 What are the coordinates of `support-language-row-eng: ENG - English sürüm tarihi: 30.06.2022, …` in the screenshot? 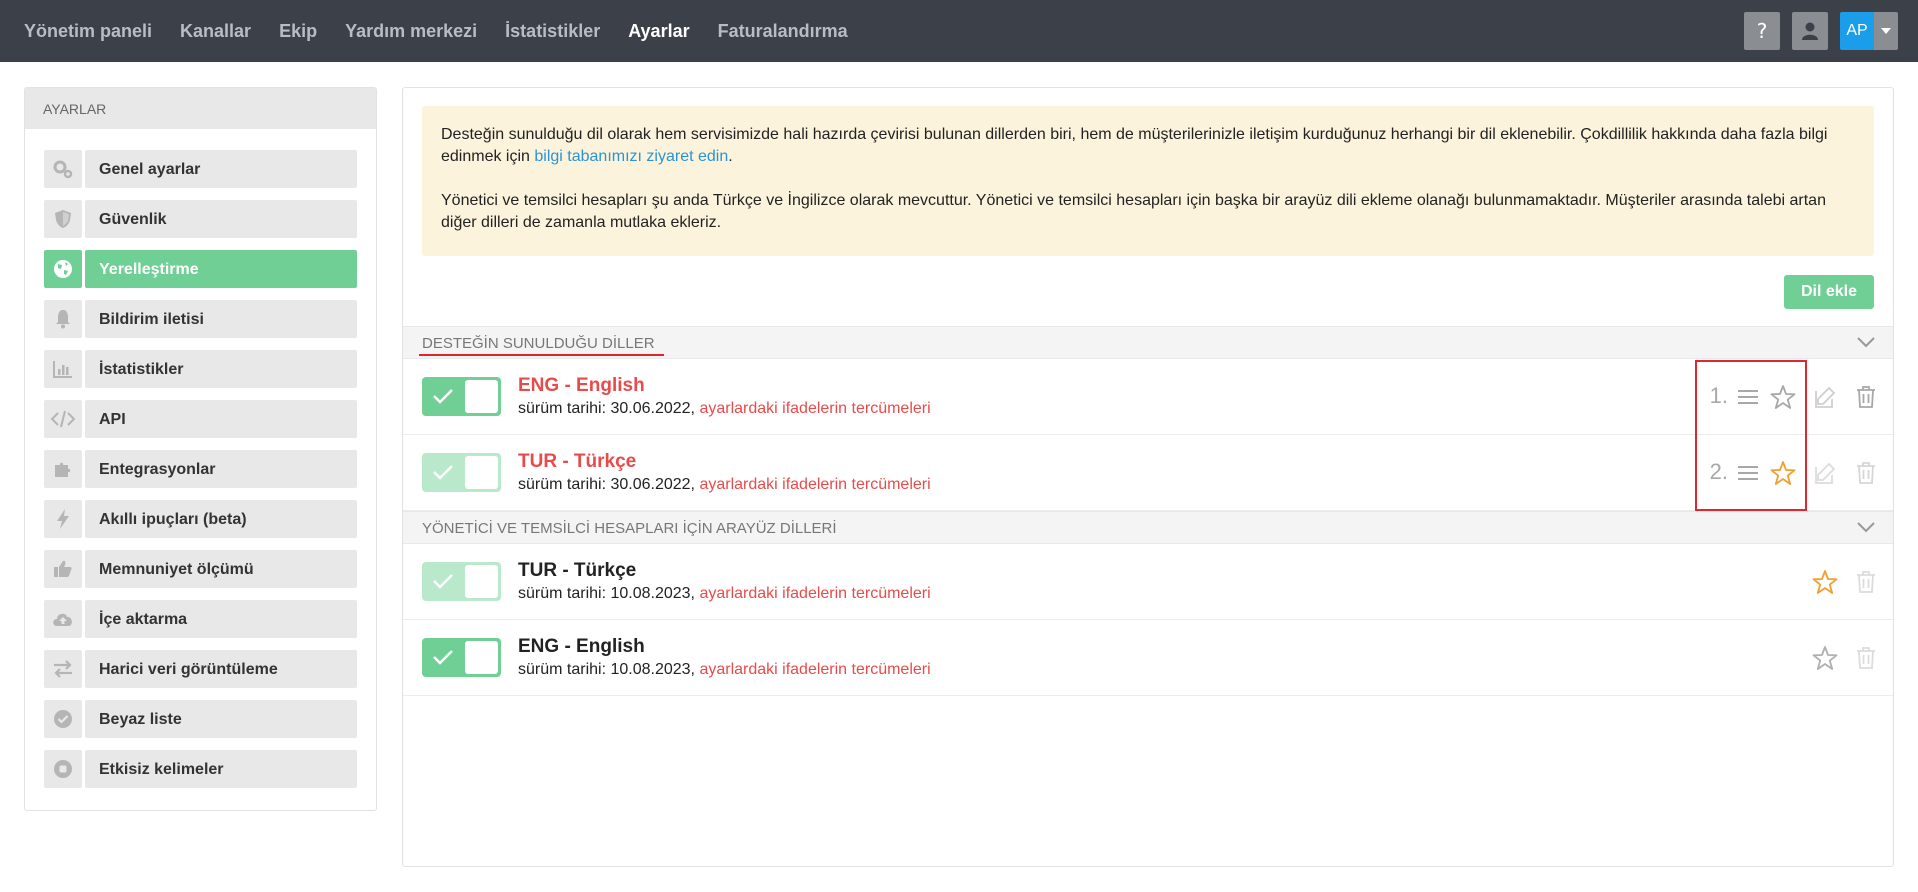 It's located at (1148, 397).